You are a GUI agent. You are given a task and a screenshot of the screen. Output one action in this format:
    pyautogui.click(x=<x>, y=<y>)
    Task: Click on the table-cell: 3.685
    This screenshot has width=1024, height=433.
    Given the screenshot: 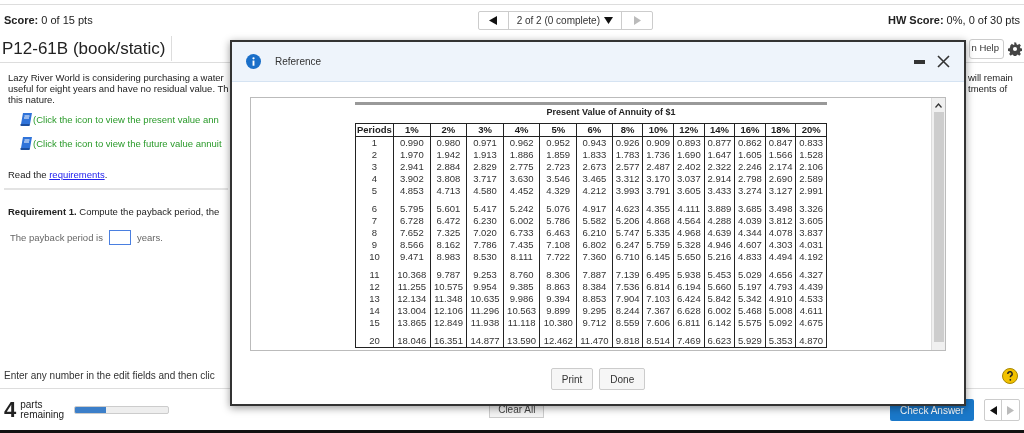 What is the action you would take?
    pyautogui.click(x=750, y=206)
    